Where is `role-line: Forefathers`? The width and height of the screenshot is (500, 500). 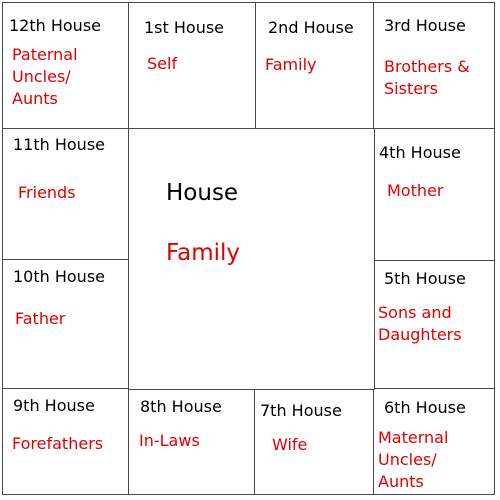 role-line: Forefathers is located at coordinates (58, 443).